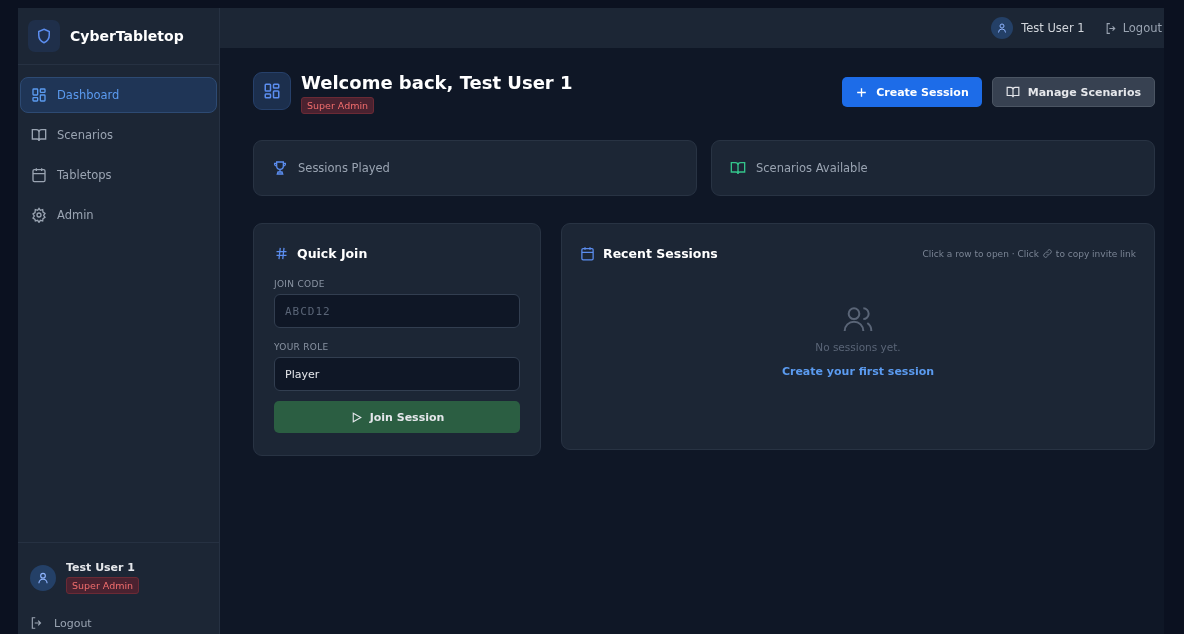 This screenshot has width=1184, height=634. I want to click on settings-icon, so click(39, 215).